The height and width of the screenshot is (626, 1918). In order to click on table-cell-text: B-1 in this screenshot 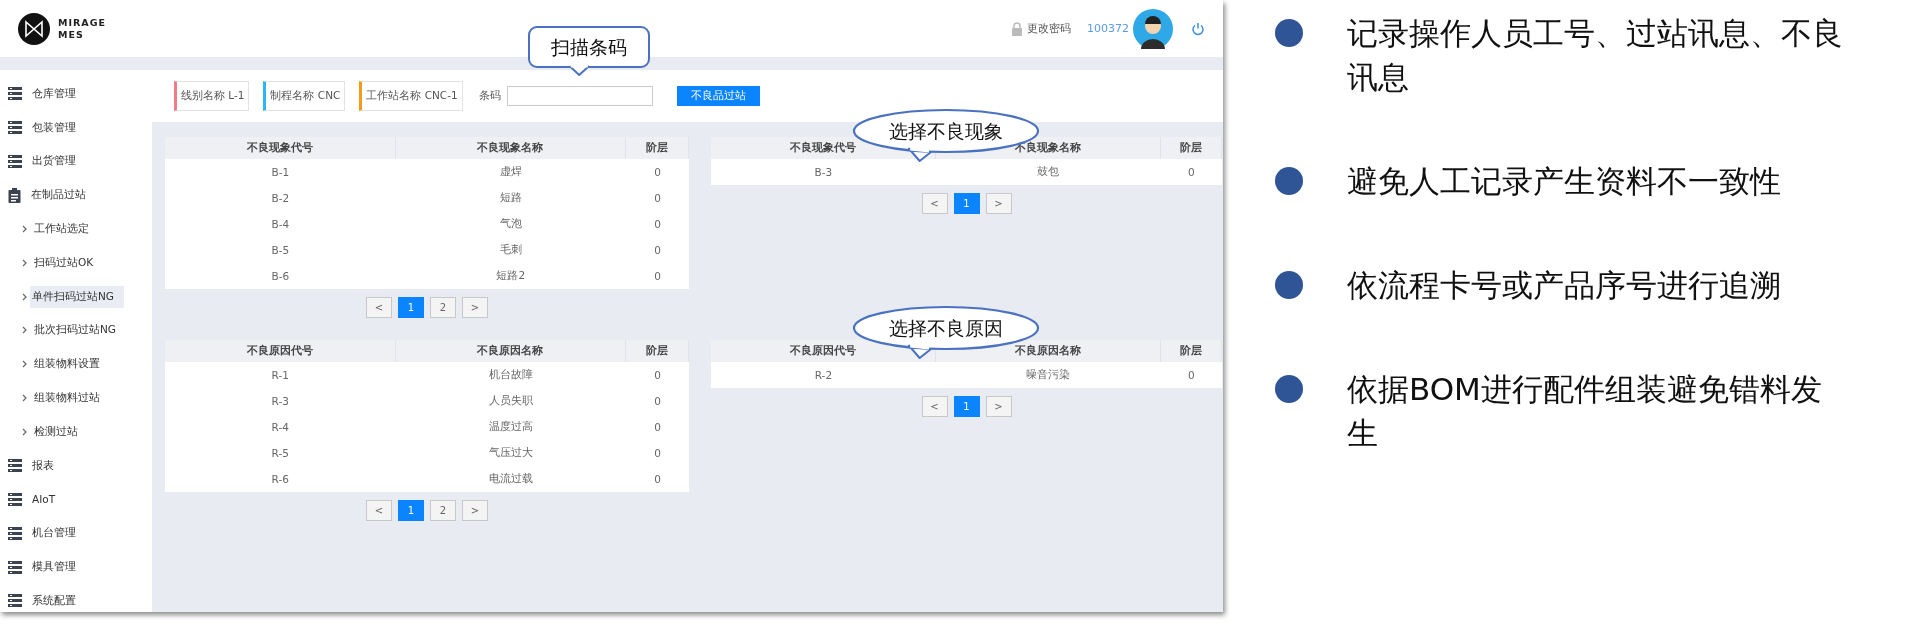, I will do `click(280, 172)`.